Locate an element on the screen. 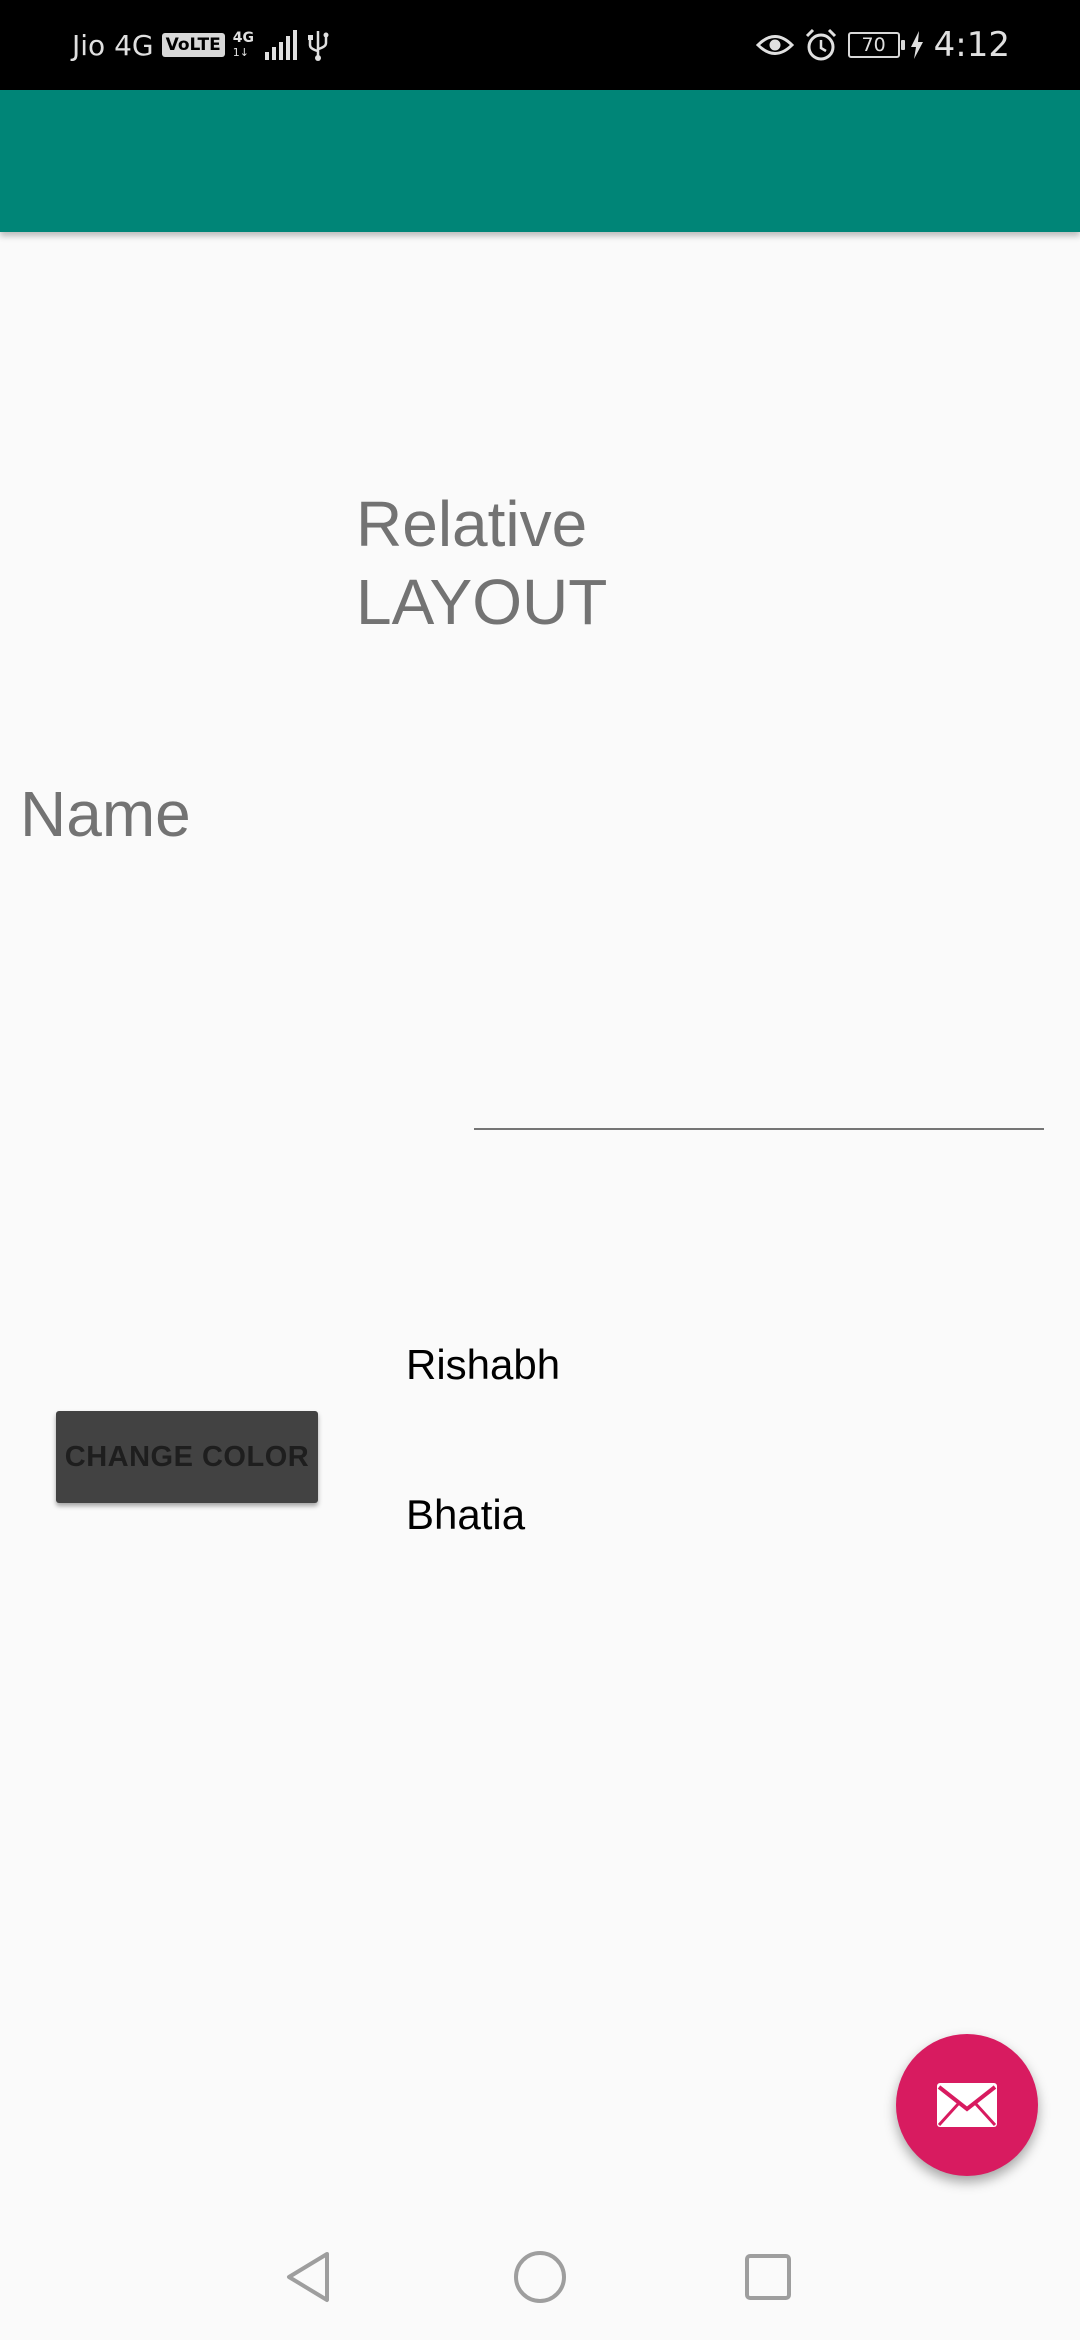 The image size is (1080, 2340). app-bar is located at coordinates (540, 161).